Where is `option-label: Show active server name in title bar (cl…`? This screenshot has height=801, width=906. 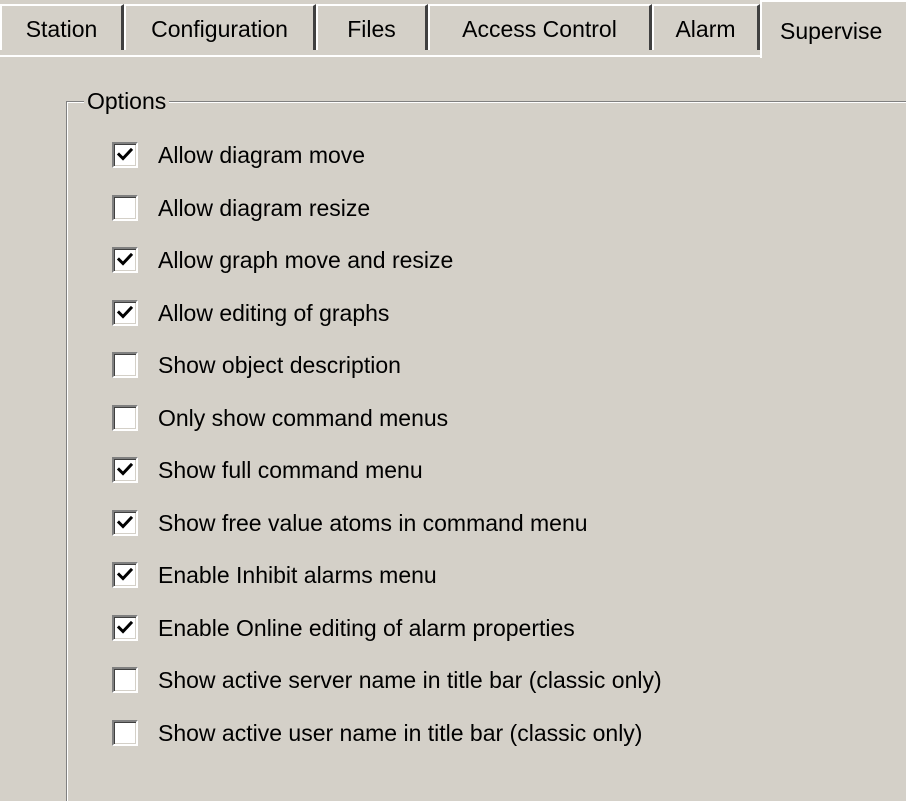
option-label: Show active server name in title bar (cl… is located at coordinates (410, 680).